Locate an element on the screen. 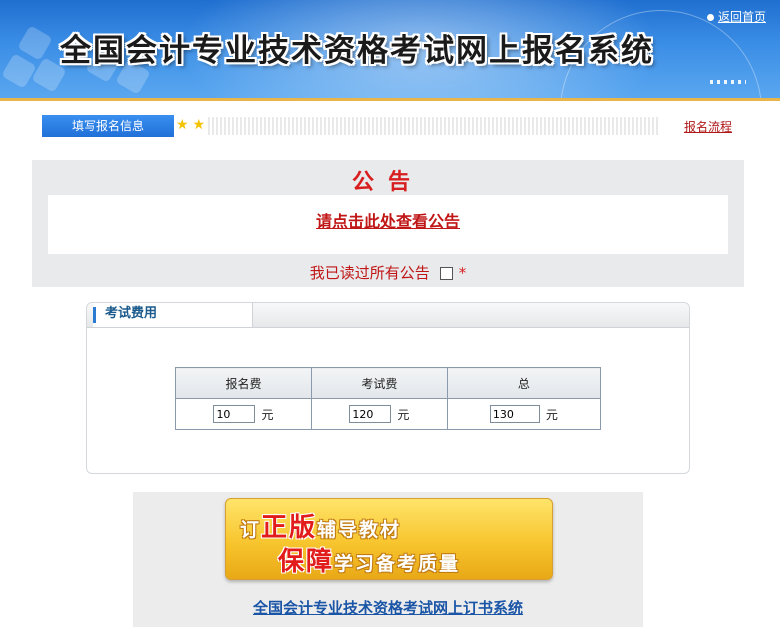  ad-text: 订 is located at coordinates (251, 530).